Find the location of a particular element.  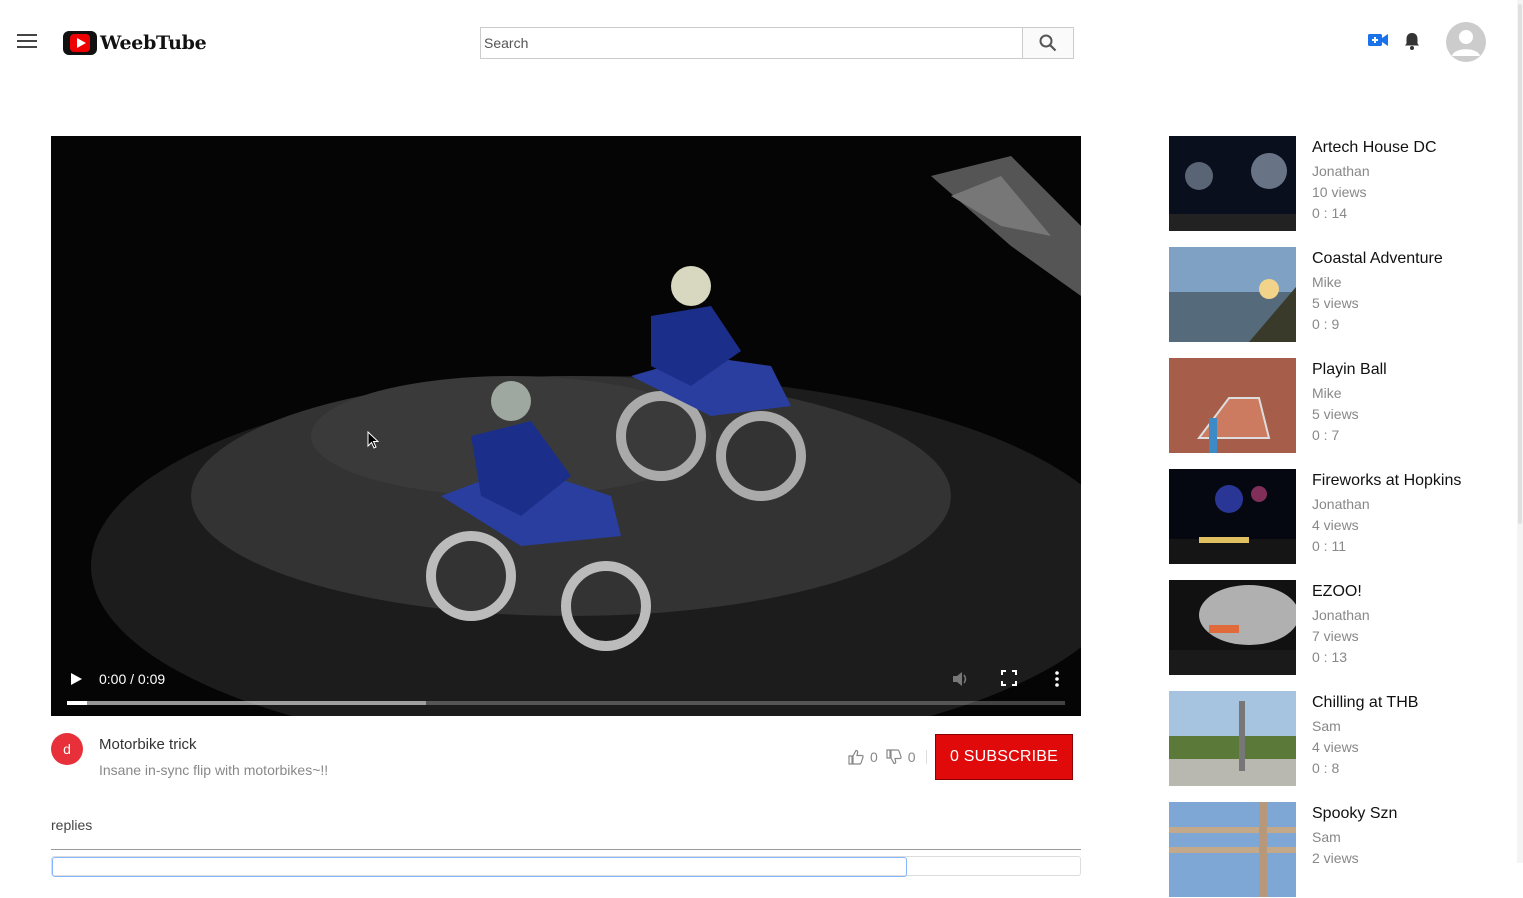

mouse-cursor-icon is located at coordinates (373, 440).